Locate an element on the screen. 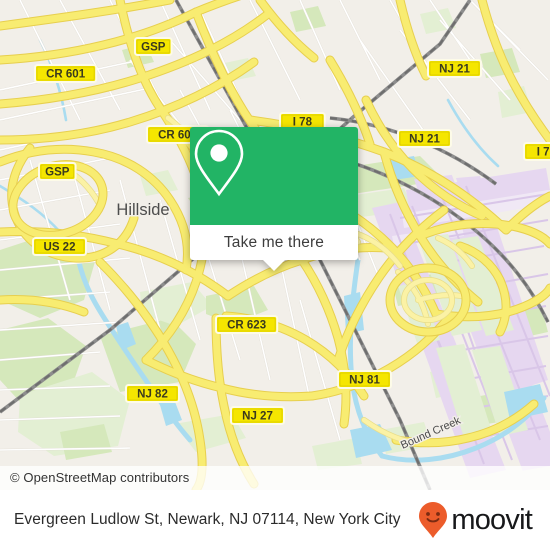 This screenshot has height=550, width=550. svg-text: Hillside is located at coordinates (142, 210).